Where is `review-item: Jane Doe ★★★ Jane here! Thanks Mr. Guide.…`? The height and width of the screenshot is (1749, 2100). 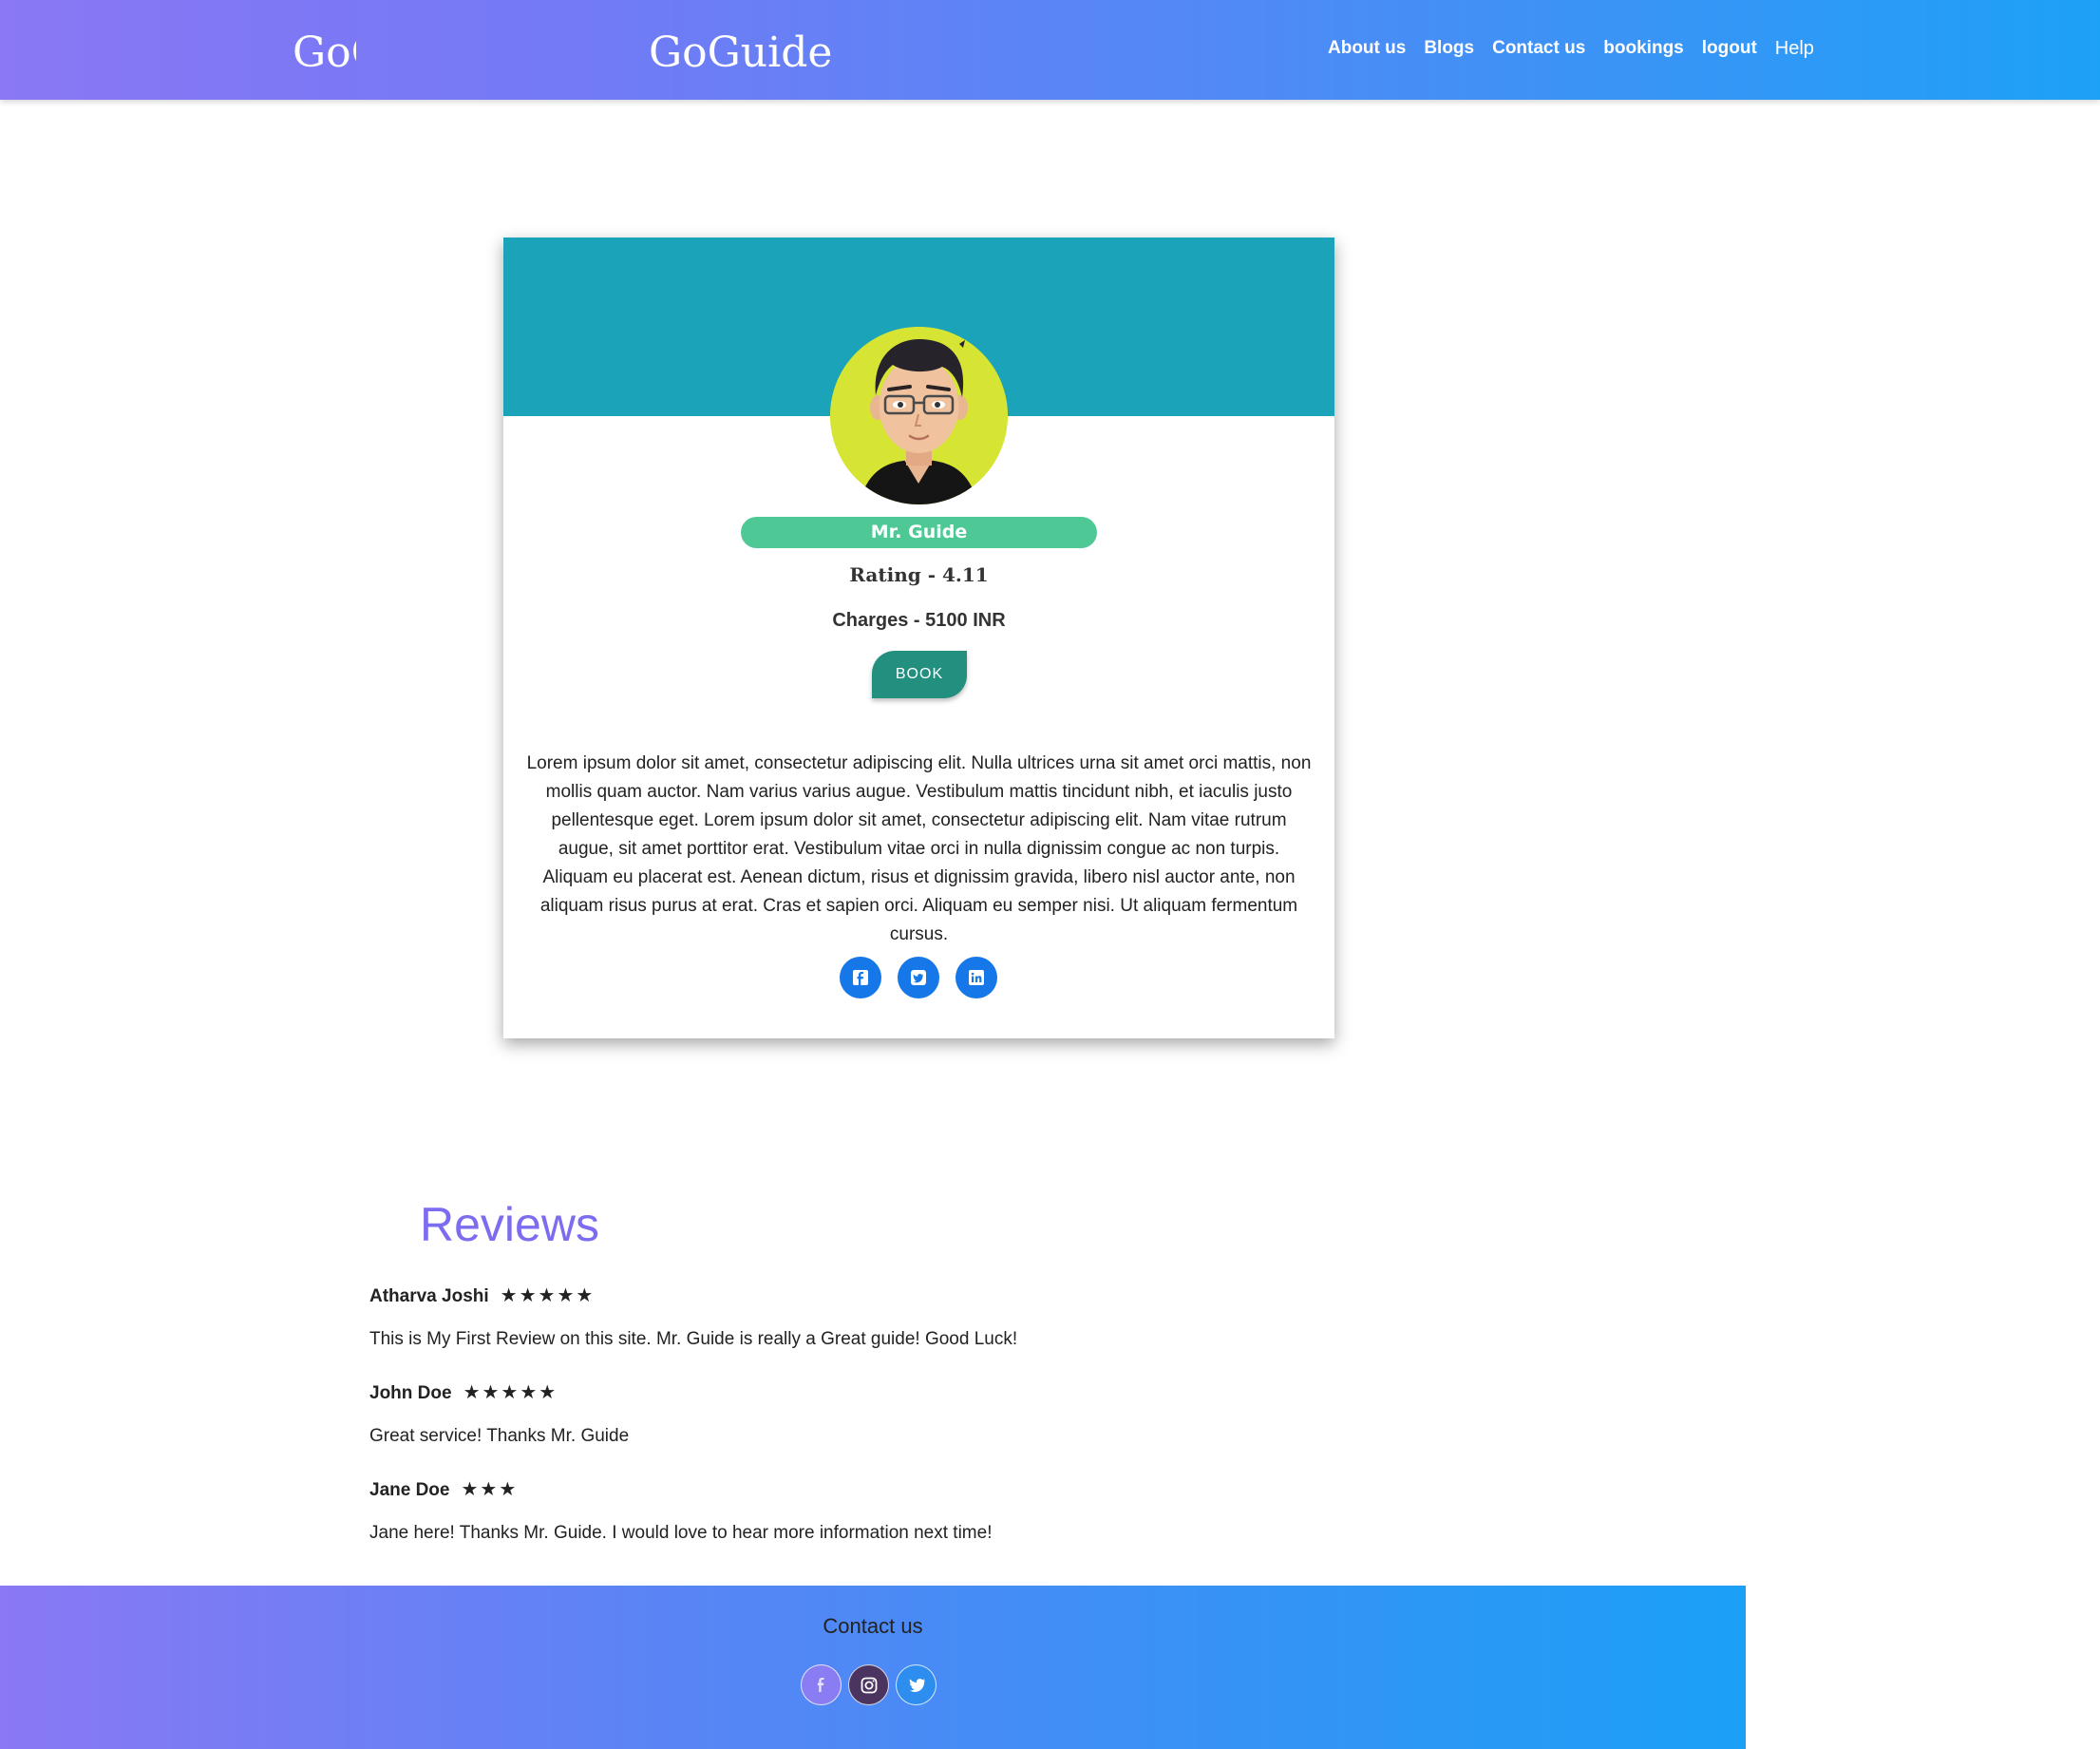
review-item: Jane Doe ★★★ Jane here! Thanks Mr. Guide.… is located at coordinates (681, 1510).